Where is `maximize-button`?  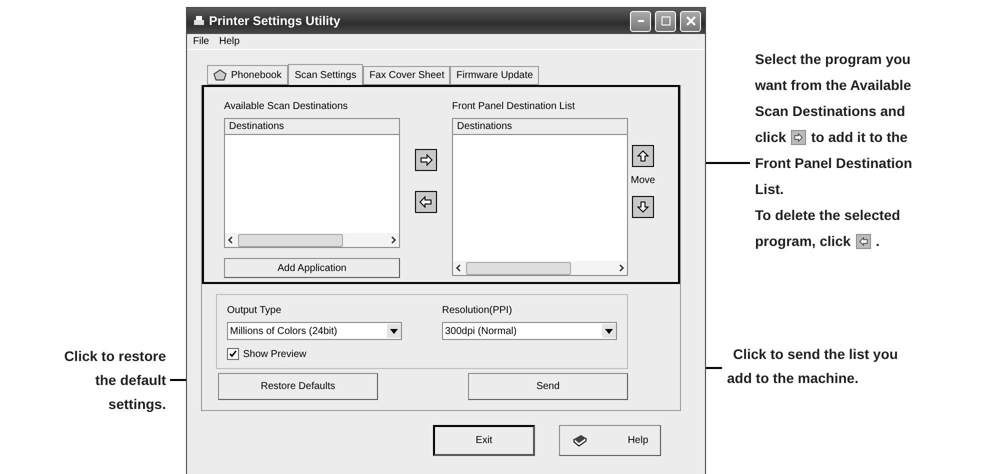
maximize-button is located at coordinates (665, 21).